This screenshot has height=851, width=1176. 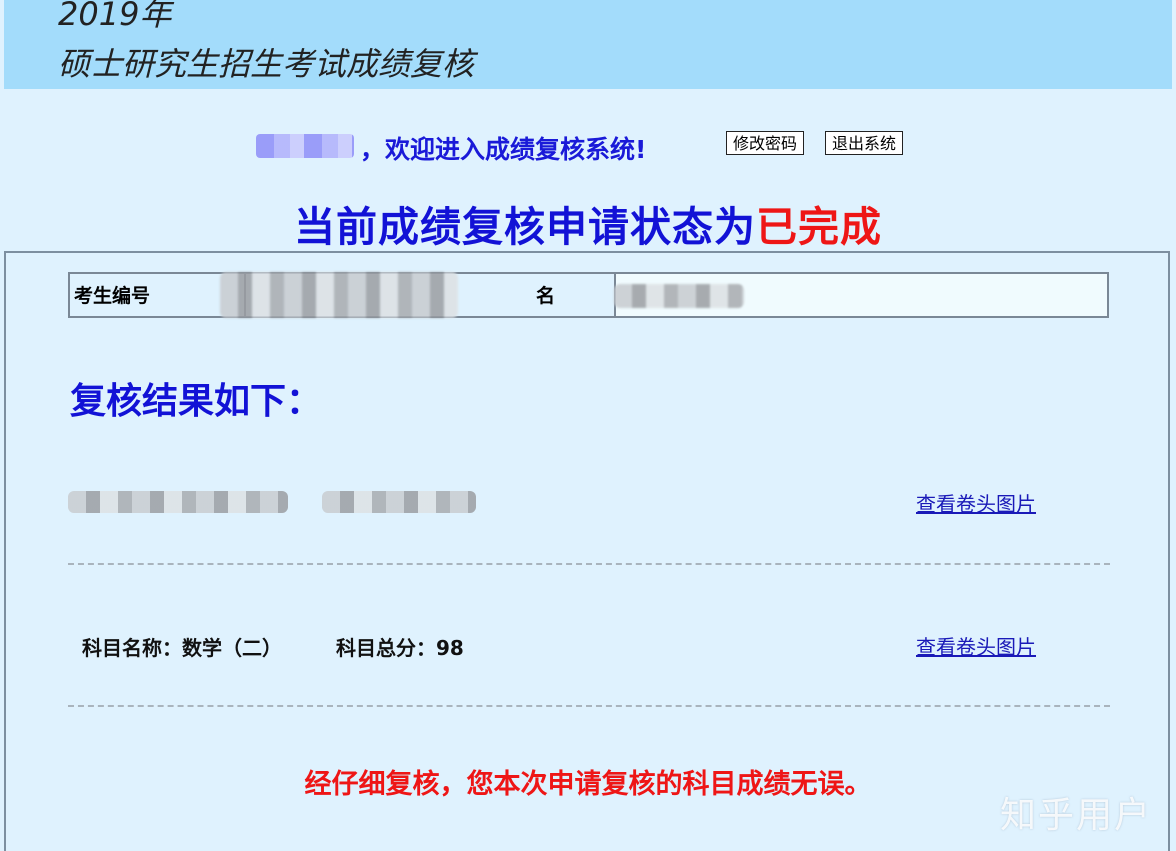 I want to click on result-heading: 复核结果如下：, so click(x=196, y=401).